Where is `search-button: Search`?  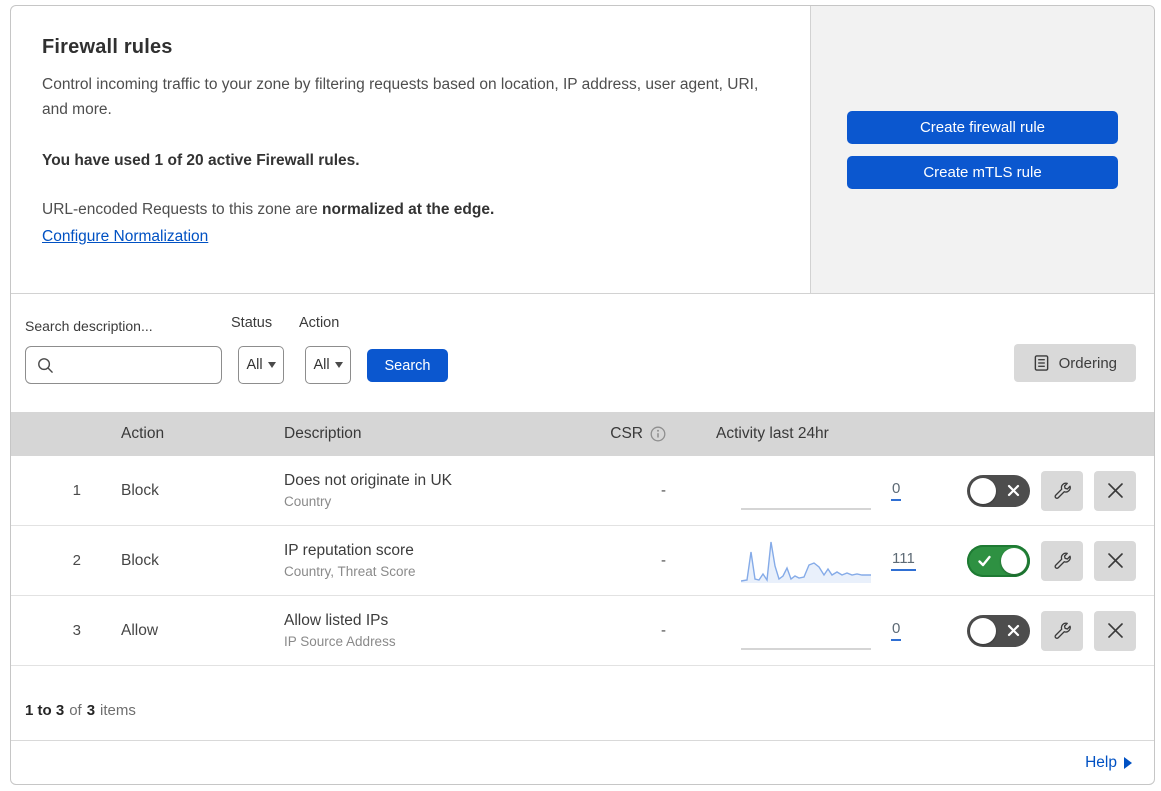
search-button: Search is located at coordinates (407, 365).